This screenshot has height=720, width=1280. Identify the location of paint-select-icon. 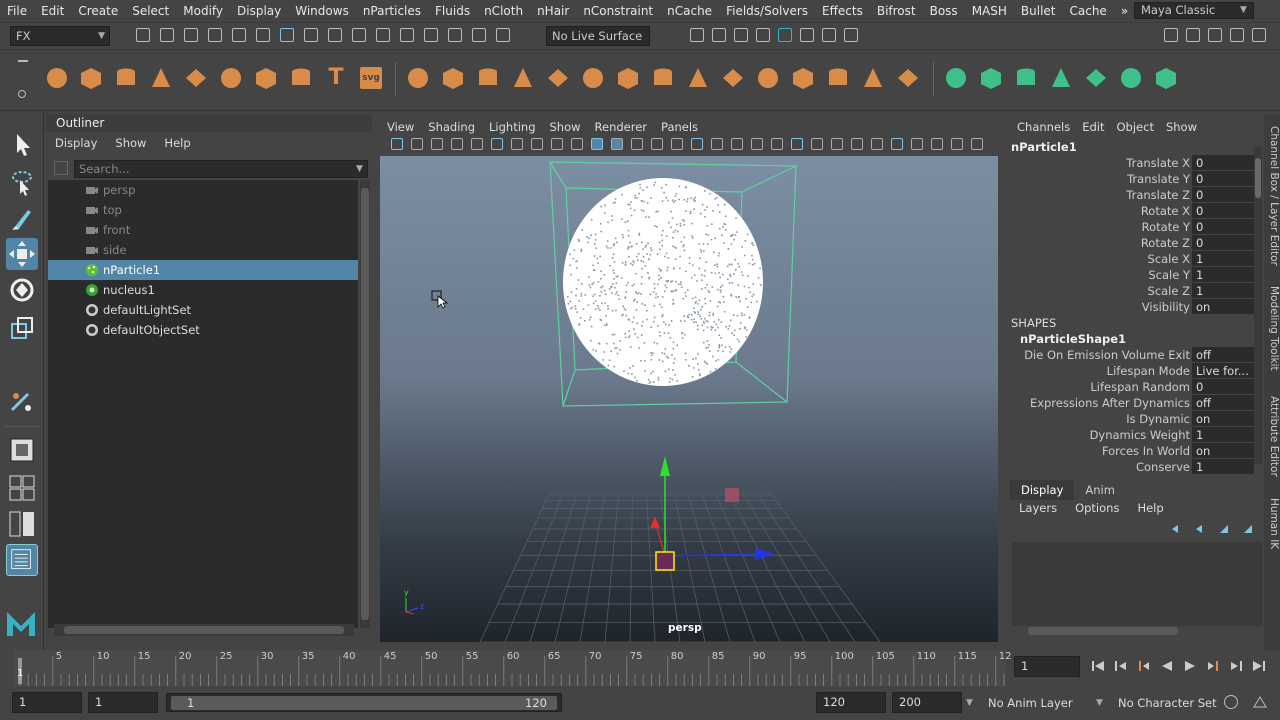
(22, 218).